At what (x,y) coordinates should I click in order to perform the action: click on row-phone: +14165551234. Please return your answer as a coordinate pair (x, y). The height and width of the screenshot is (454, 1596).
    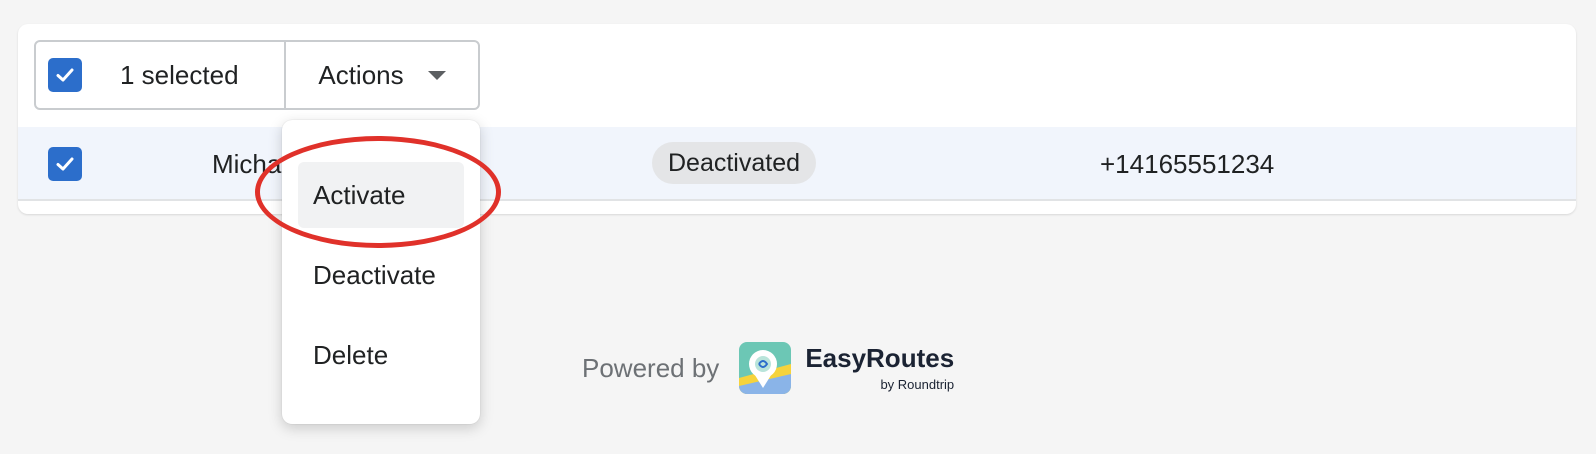
    Looking at the image, I should click on (1187, 164).